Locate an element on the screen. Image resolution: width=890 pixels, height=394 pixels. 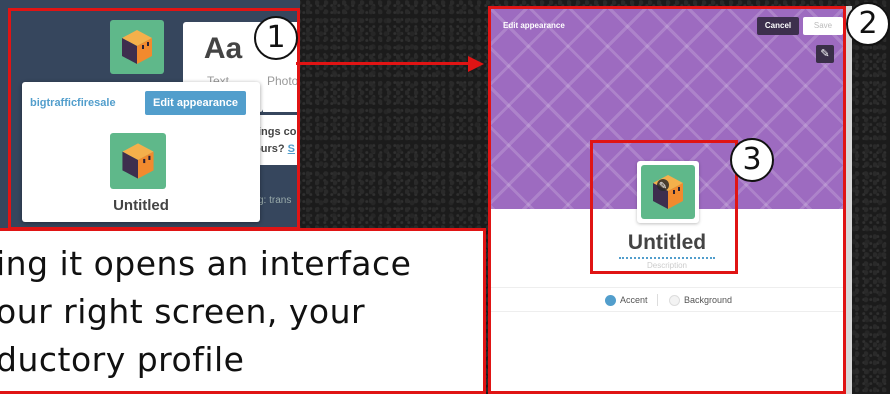
caption-line: our right screen, your is located at coordinates (183, 311).